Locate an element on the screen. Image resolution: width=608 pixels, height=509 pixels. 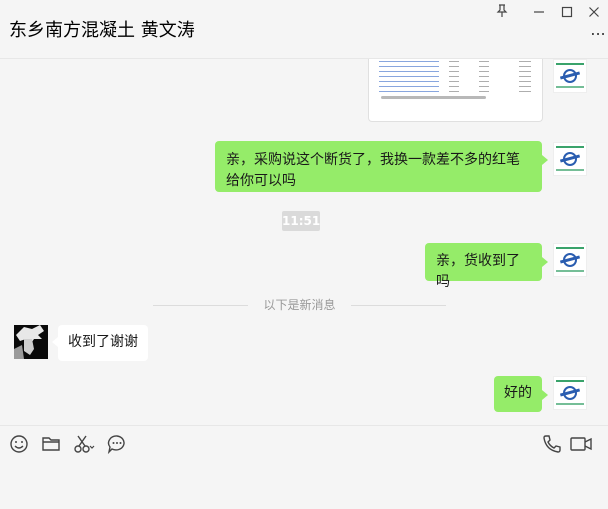
contact-avatar is located at coordinates (31, 342).